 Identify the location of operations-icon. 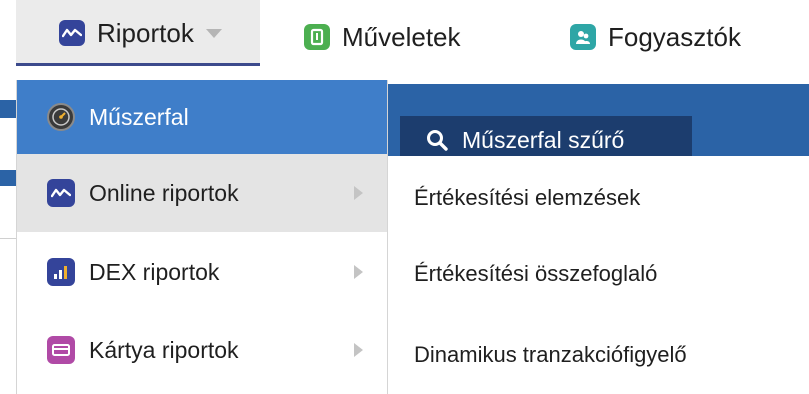
(317, 37).